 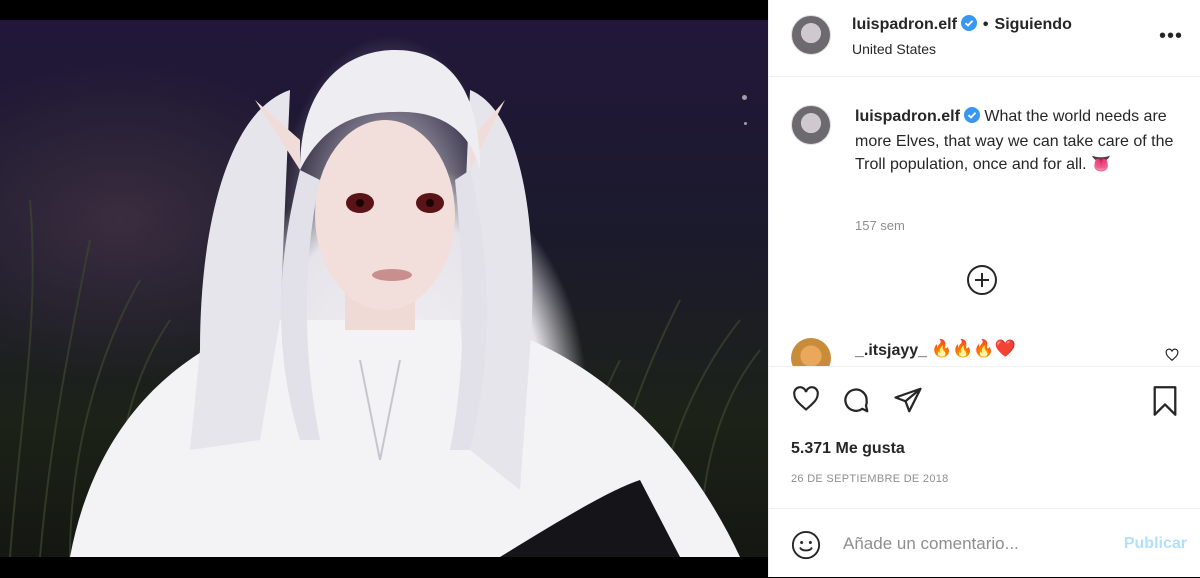 I want to click on header-user-line: luispadron.elf • Siguiendo, so click(x=962, y=25).